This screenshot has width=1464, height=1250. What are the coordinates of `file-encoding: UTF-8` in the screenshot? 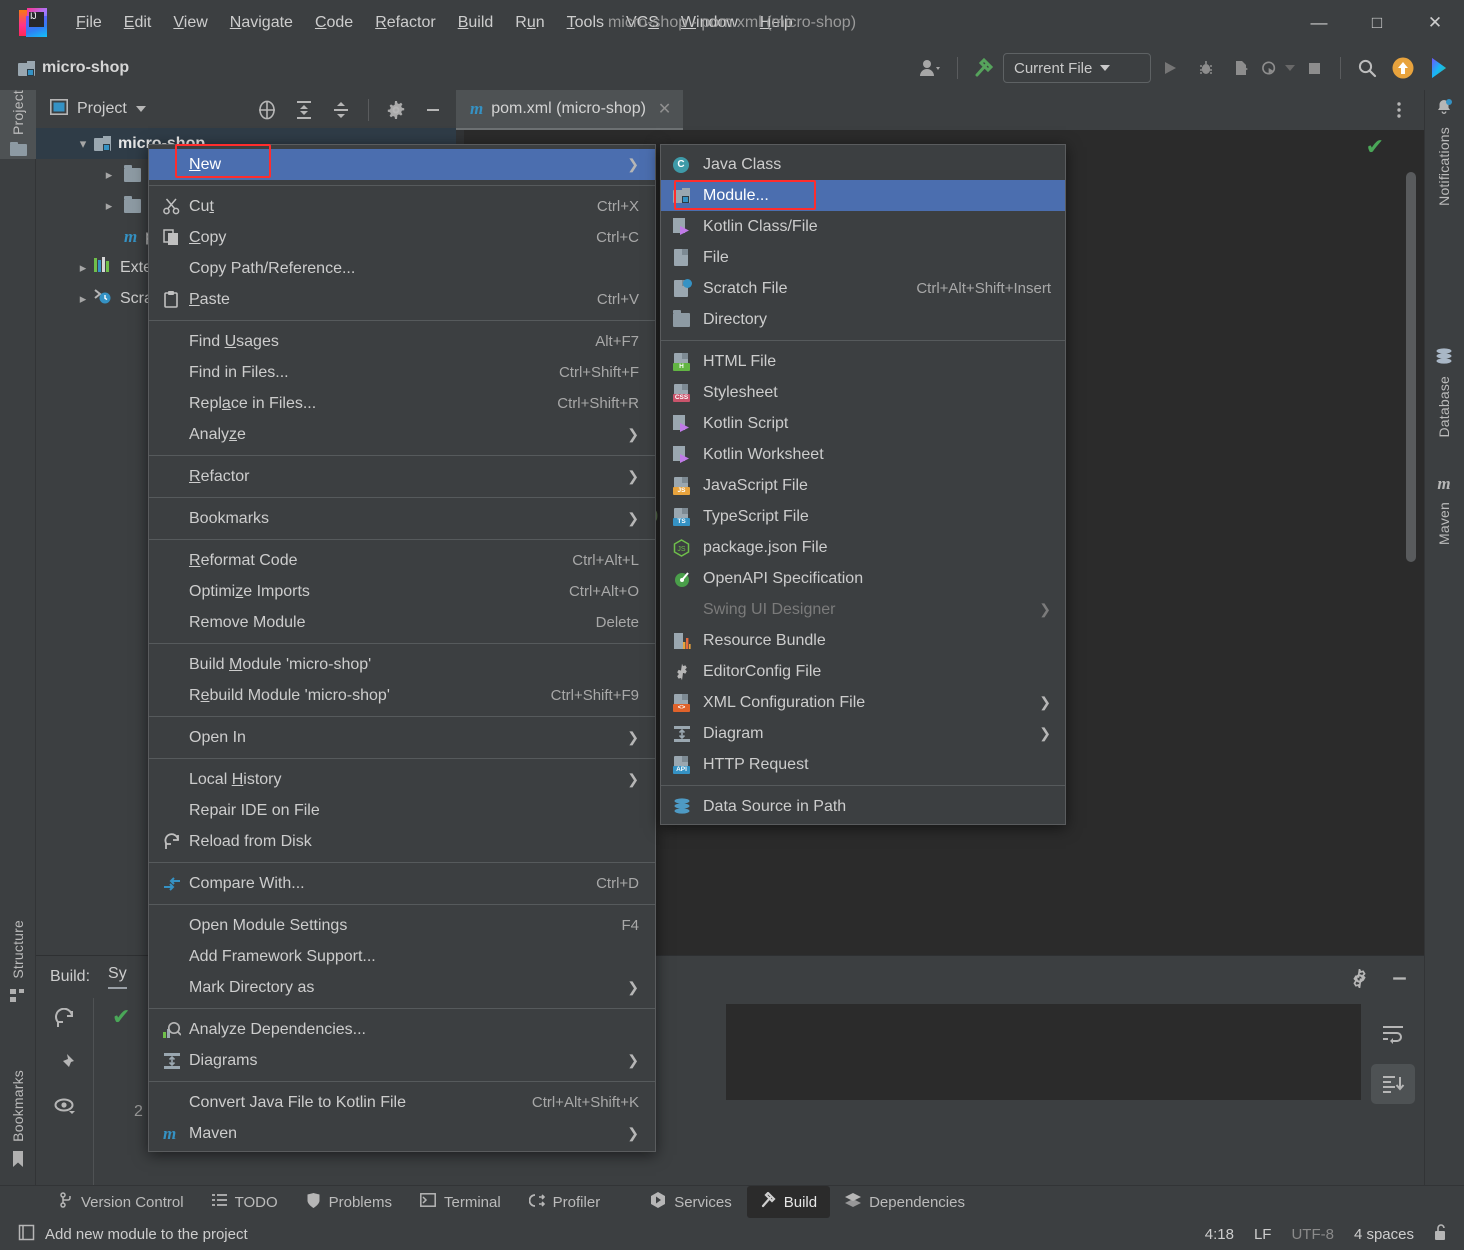 It's located at (1312, 1234).